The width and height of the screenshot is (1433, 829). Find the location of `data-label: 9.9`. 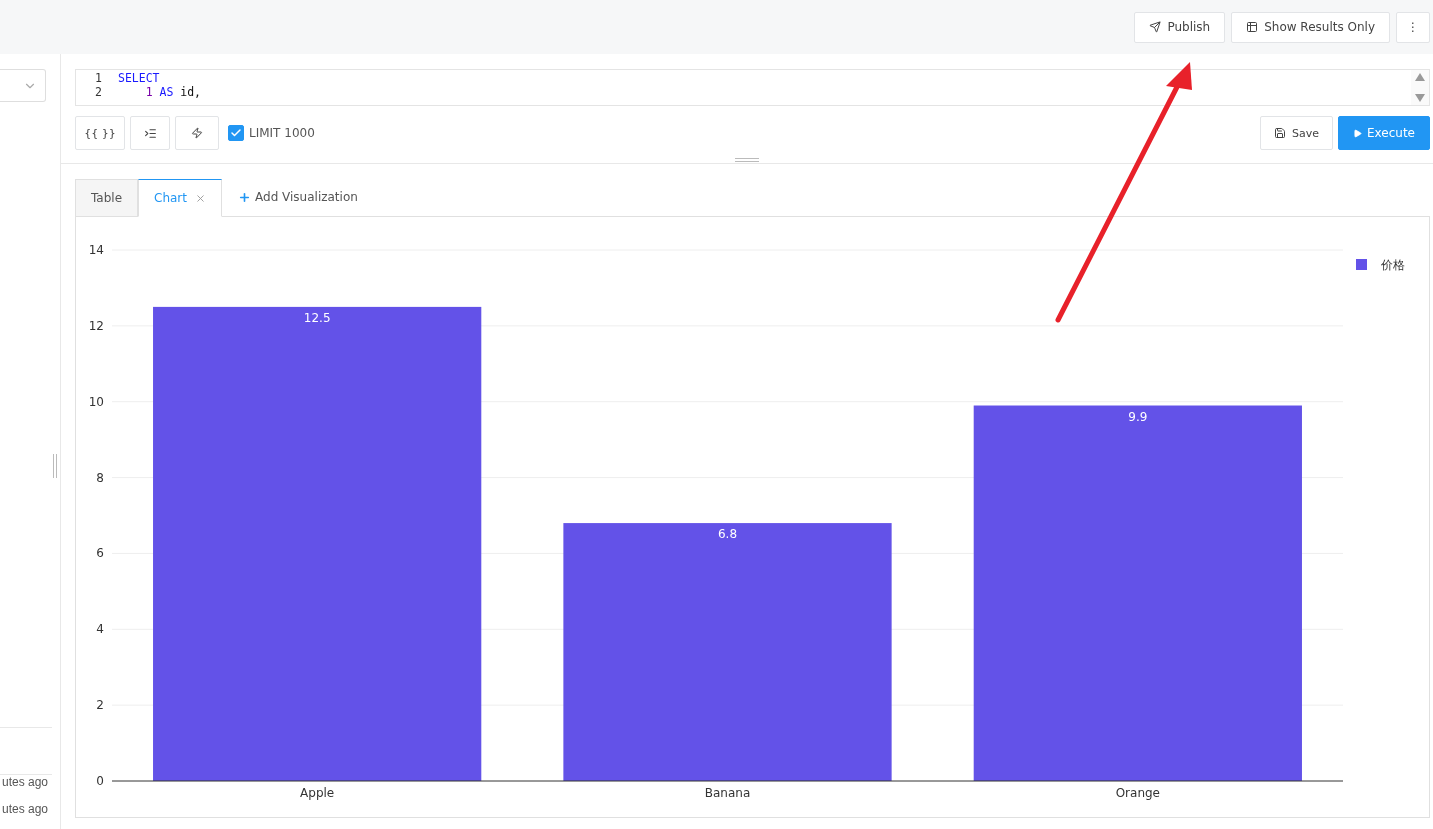

data-label: 9.9 is located at coordinates (1138, 416).